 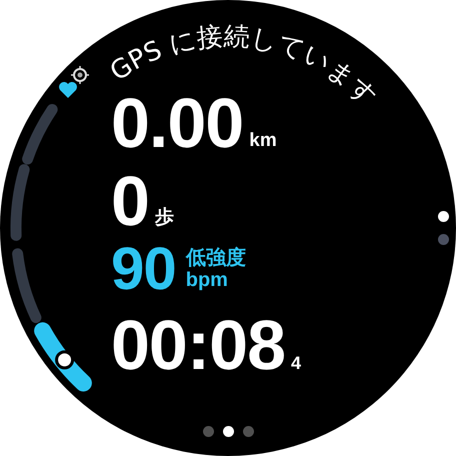 What do you see at coordinates (143, 269) in the screenshot?
I see `heart-rate-value: 90` at bounding box center [143, 269].